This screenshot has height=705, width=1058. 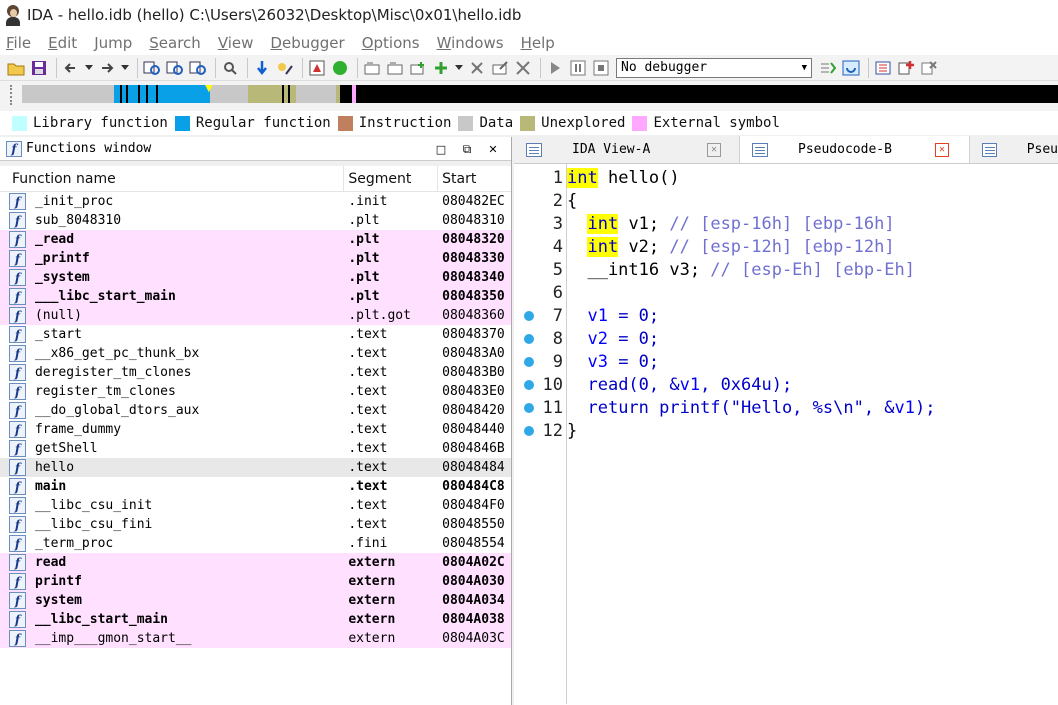 What do you see at coordinates (255, 524) in the screenshot?
I see `function-row: f __libc_csu_fini .text 08048550` at bounding box center [255, 524].